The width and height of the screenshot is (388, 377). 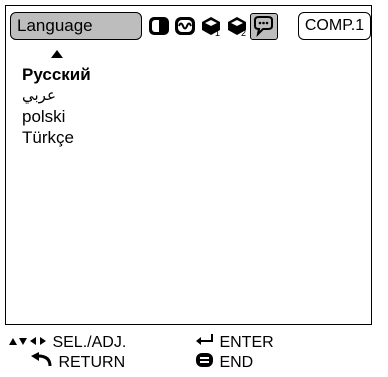 I want to click on language-list: Русский عربي polski Türkçe, so click(x=56, y=106).